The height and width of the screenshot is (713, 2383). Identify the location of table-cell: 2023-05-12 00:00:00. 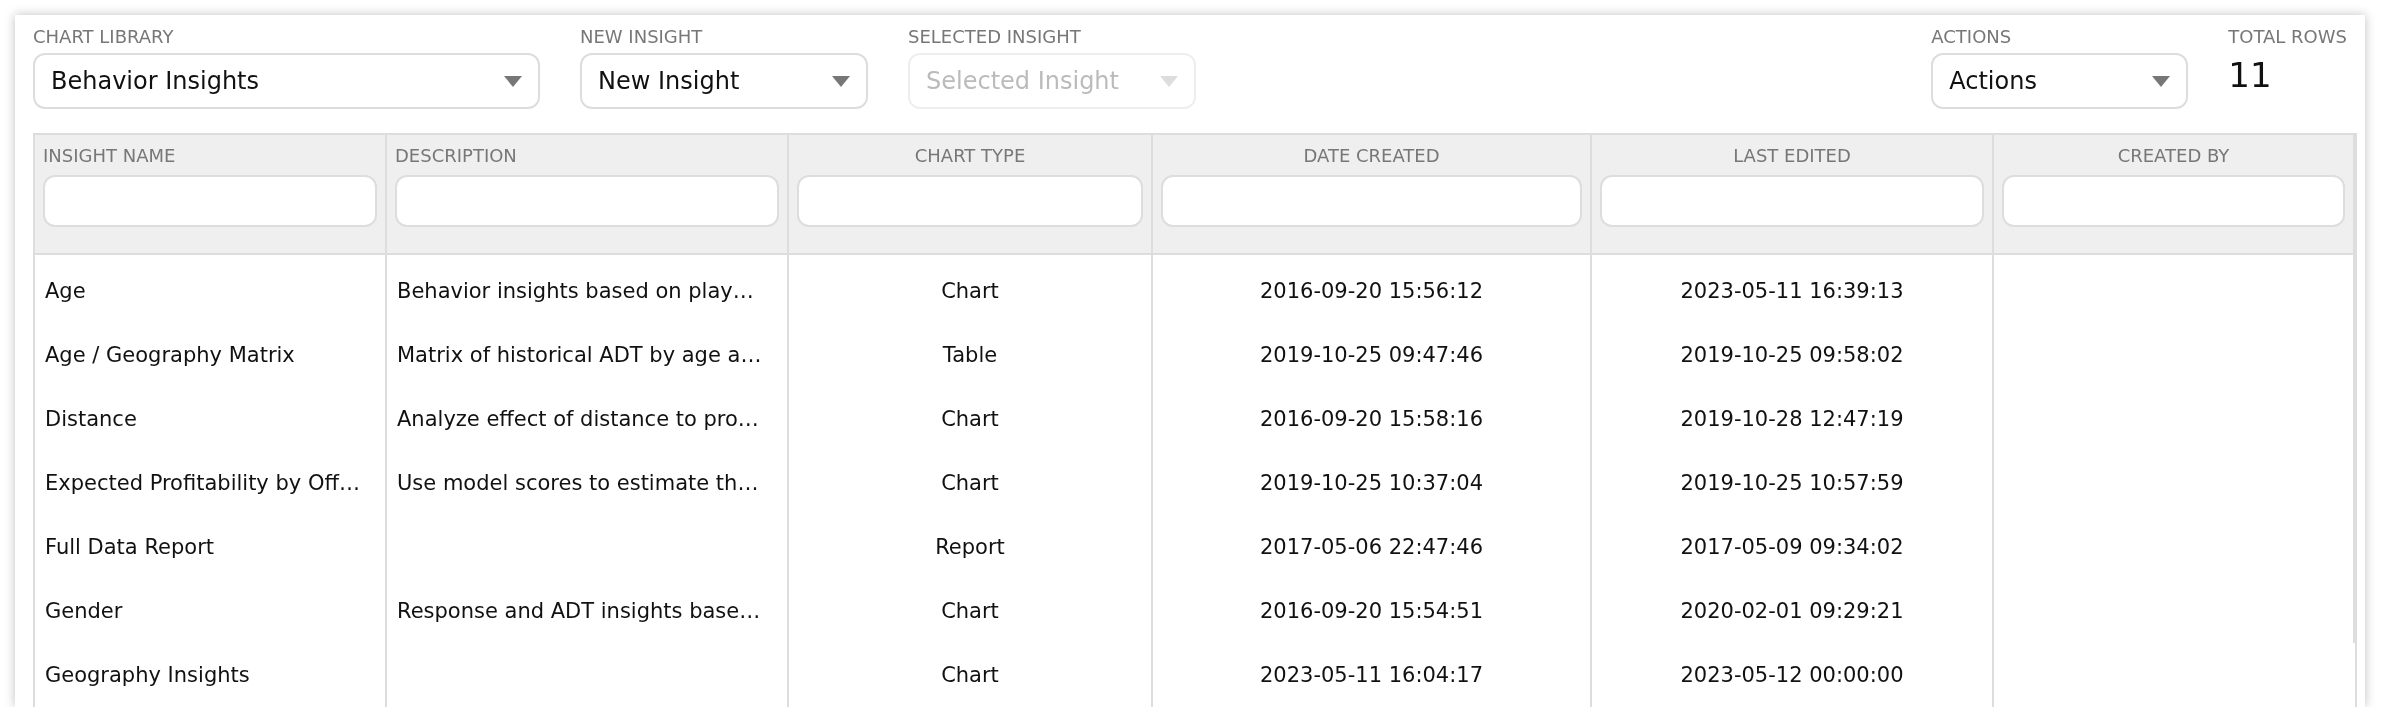
(1792, 675).